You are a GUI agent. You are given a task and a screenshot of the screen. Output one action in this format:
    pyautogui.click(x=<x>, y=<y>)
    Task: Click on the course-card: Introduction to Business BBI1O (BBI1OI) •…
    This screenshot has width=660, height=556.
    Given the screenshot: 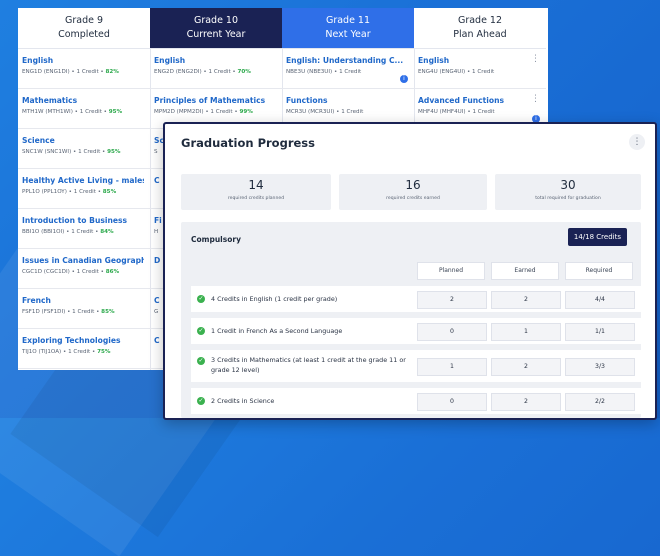 What is the action you would take?
    pyautogui.click(x=84, y=229)
    